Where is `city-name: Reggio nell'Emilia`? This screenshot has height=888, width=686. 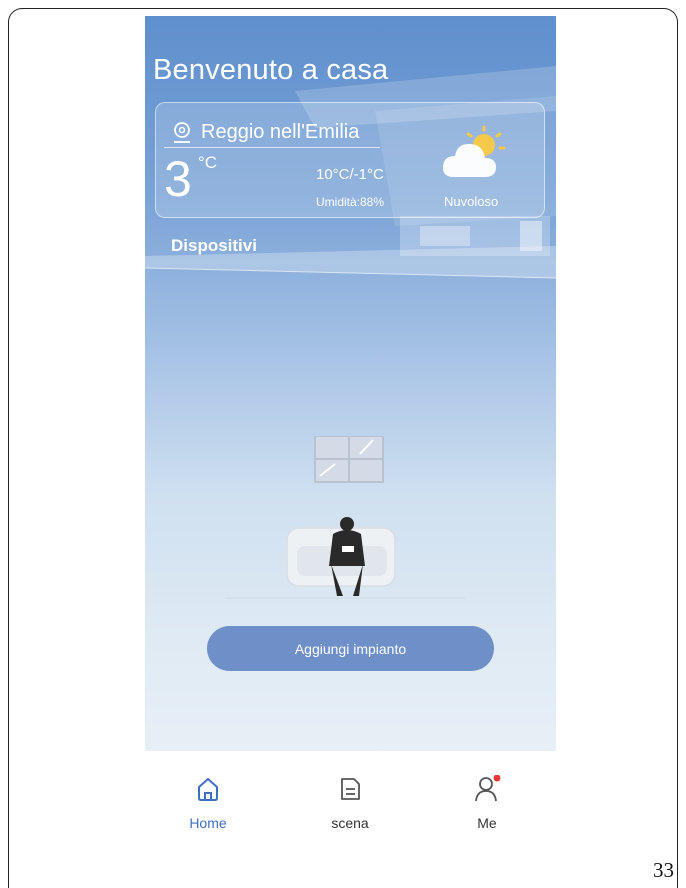 city-name: Reggio nell'Emilia is located at coordinates (280, 132).